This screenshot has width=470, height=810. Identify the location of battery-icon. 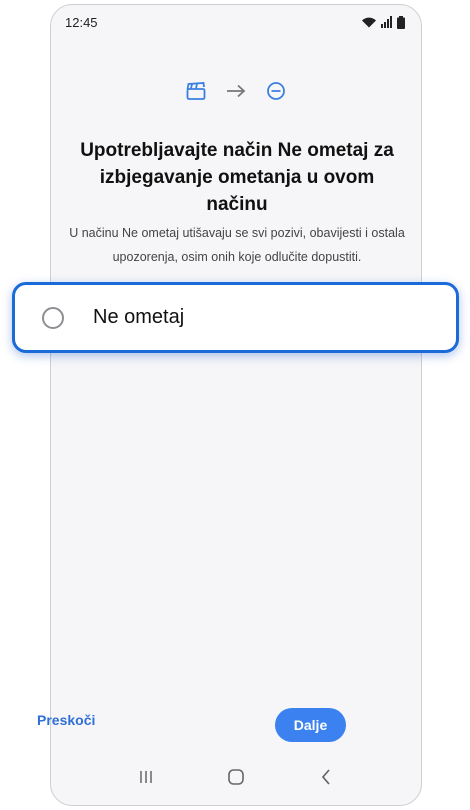
(401, 22).